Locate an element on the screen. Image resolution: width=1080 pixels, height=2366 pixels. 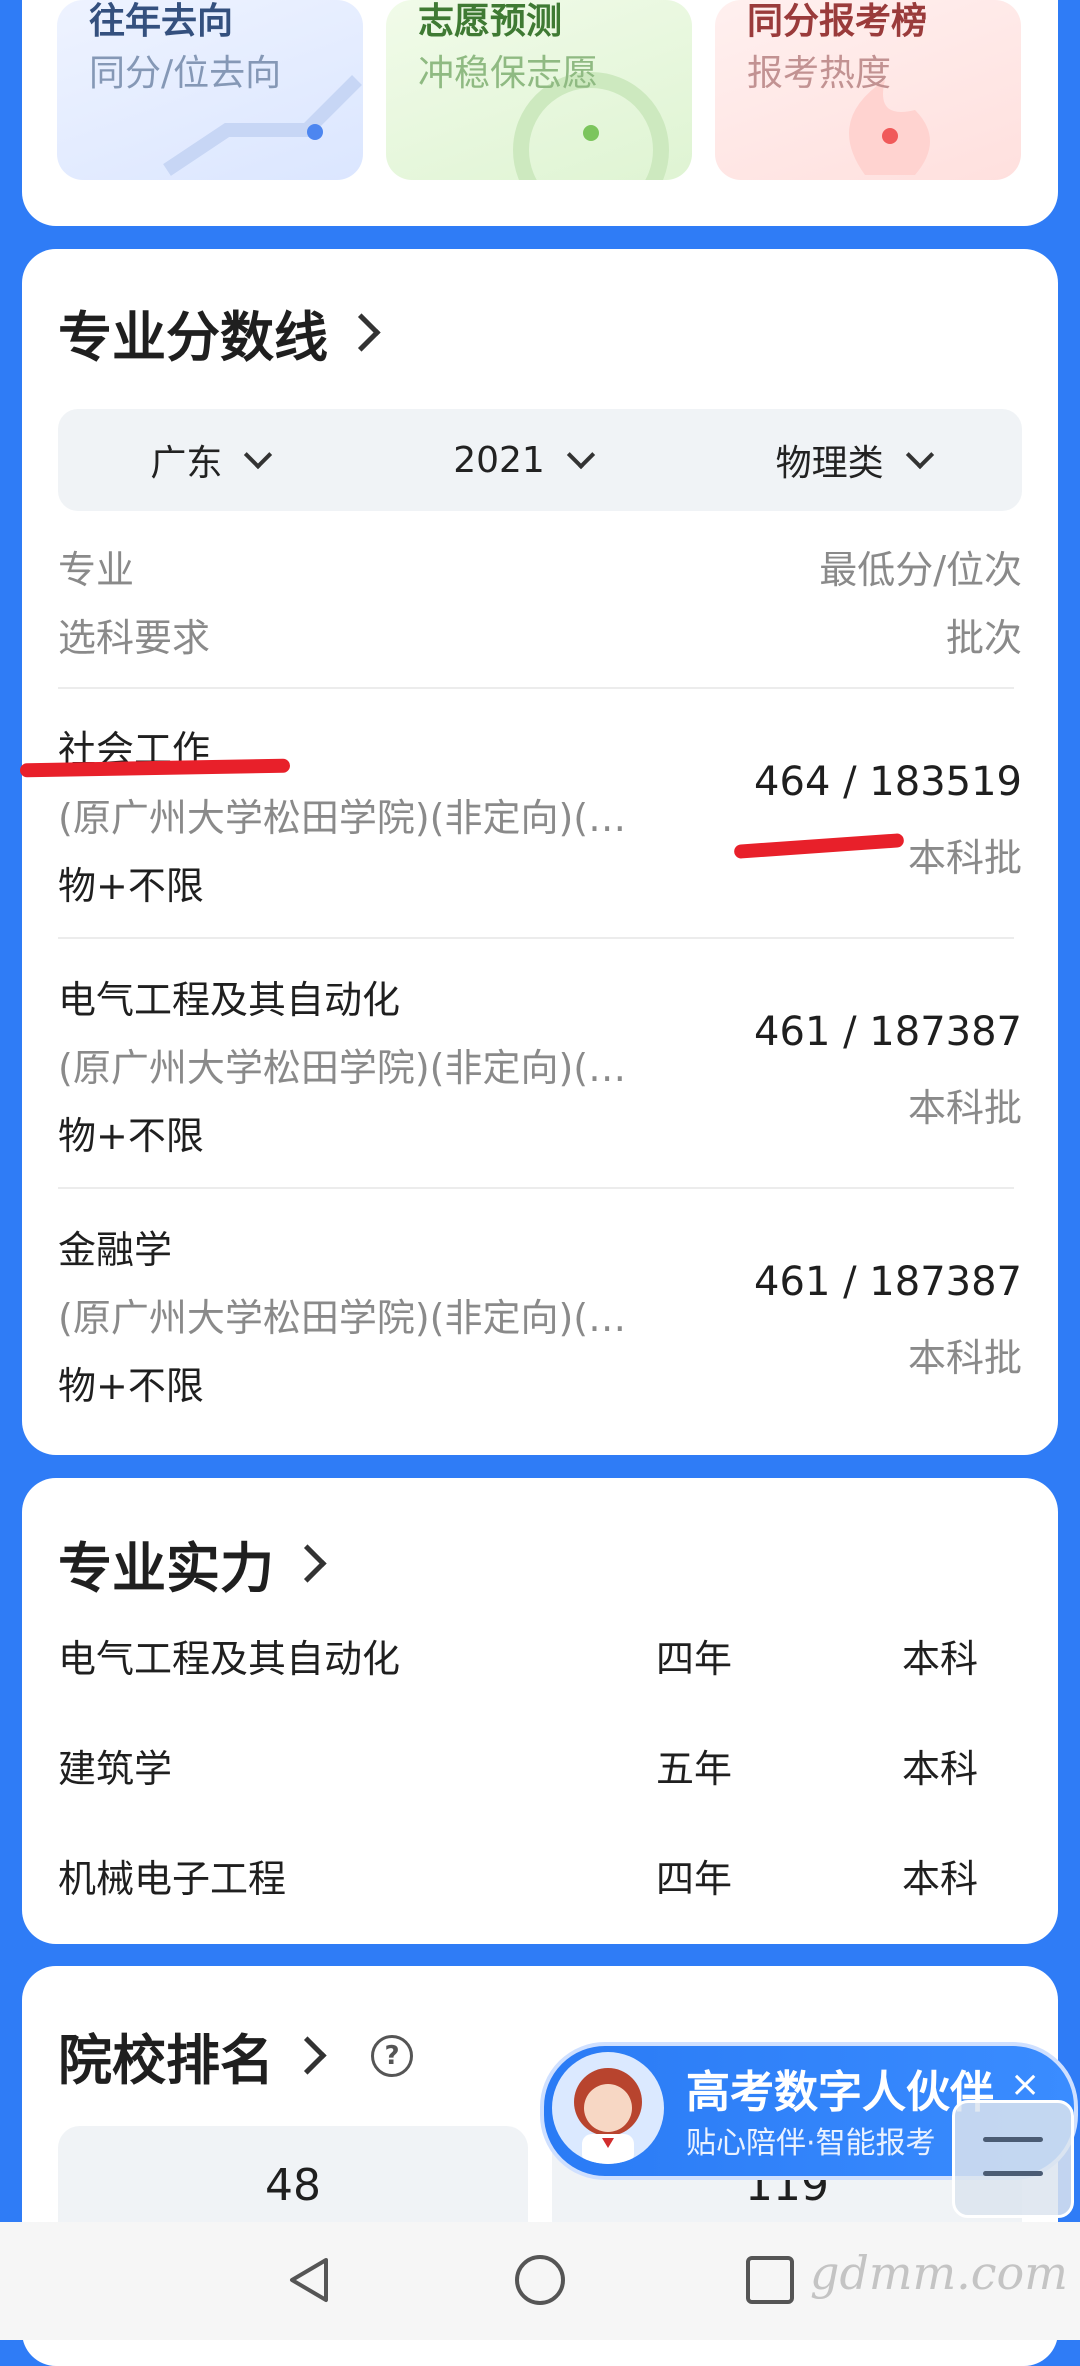
strength-section-header: 专业实力 is located at coordinates (192, 1563).